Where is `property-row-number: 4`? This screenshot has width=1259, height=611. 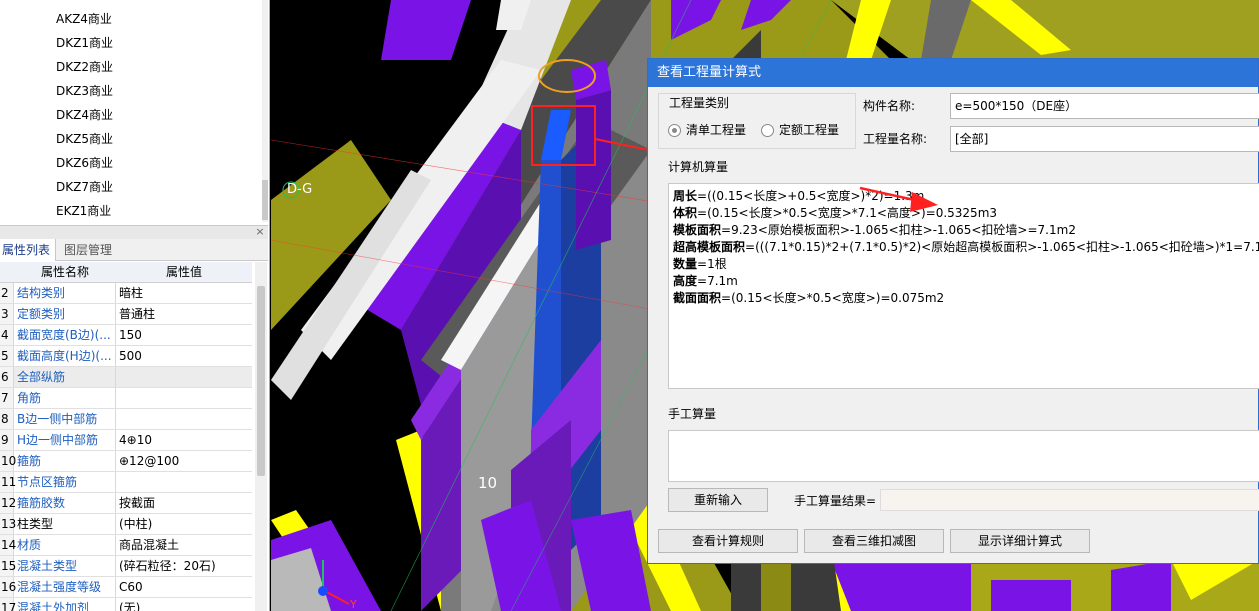
property-row-number: 4 is located at coordinates (7, 335).